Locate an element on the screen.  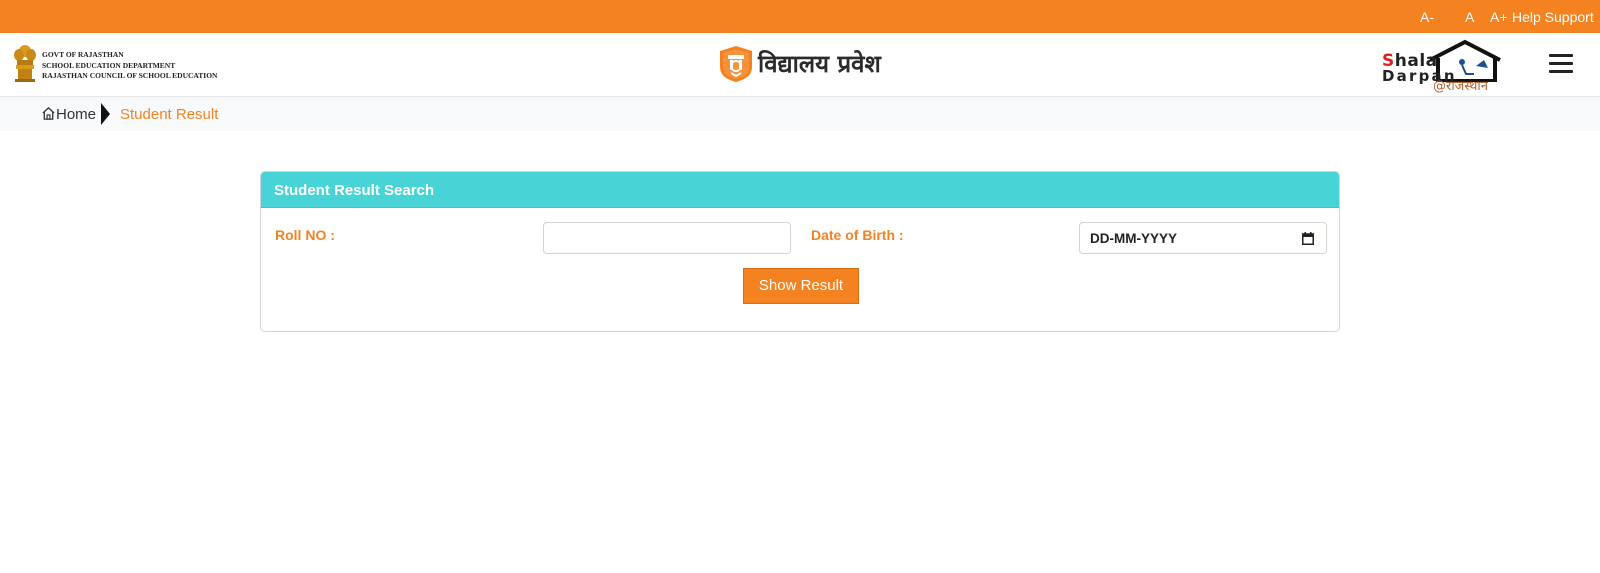
breadcrumb: Home Student Result is located at coordinates (800, 114).